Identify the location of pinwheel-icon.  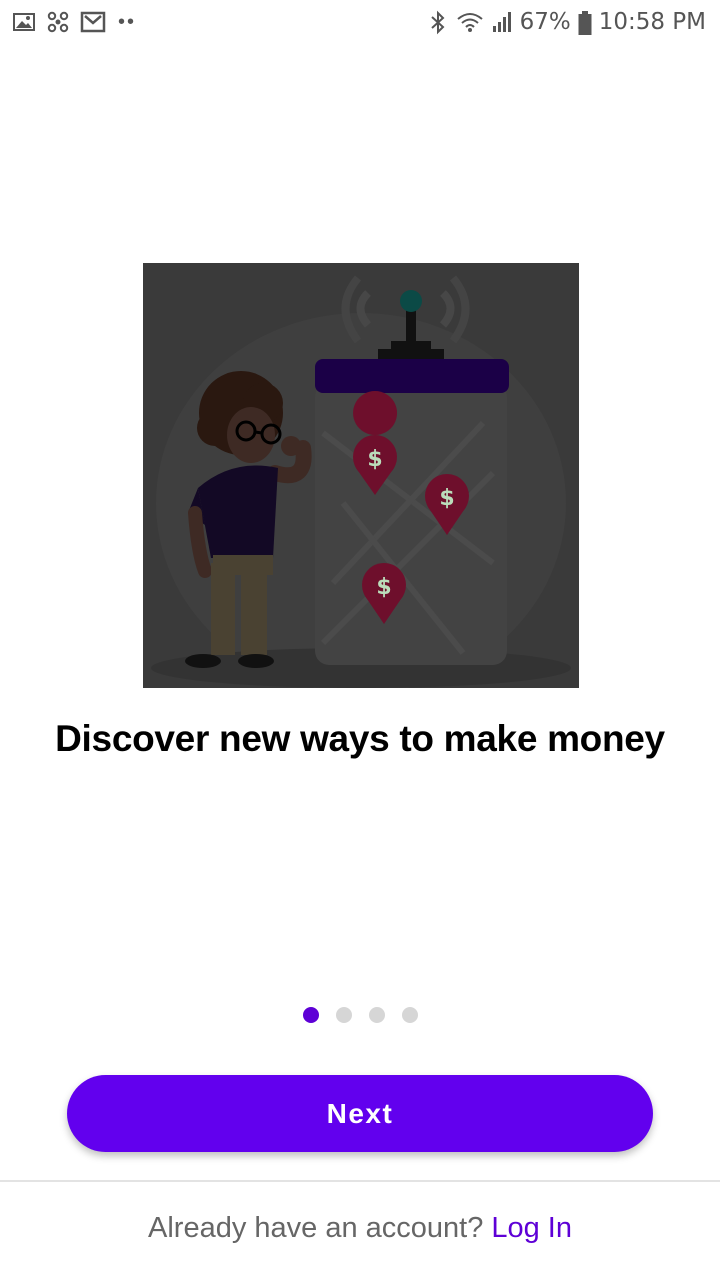
(58, 22).